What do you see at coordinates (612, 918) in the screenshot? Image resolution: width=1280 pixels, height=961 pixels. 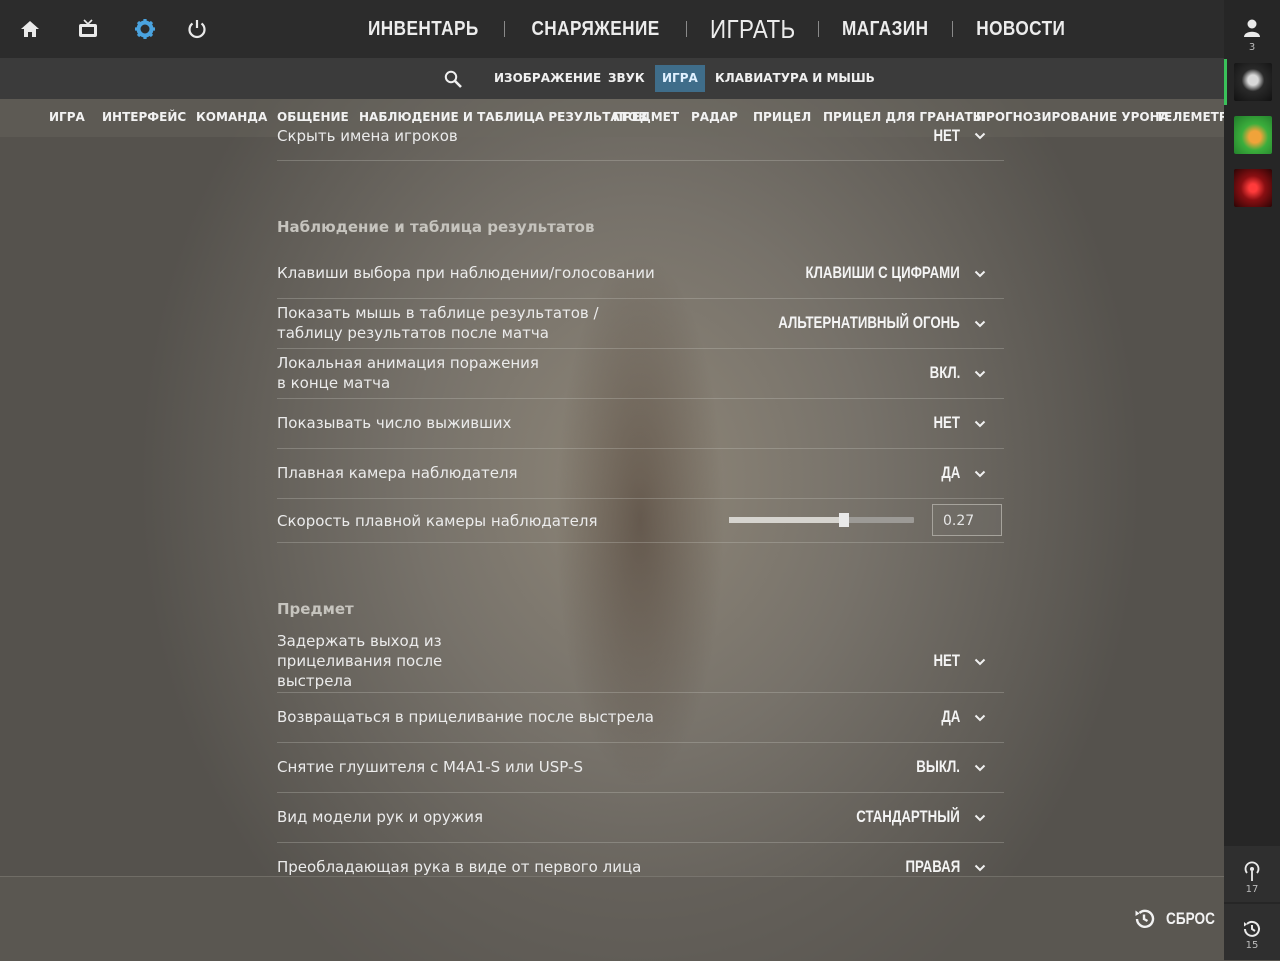 I see `bottom-bar: СБРОС` at bounding box center [612, 918].